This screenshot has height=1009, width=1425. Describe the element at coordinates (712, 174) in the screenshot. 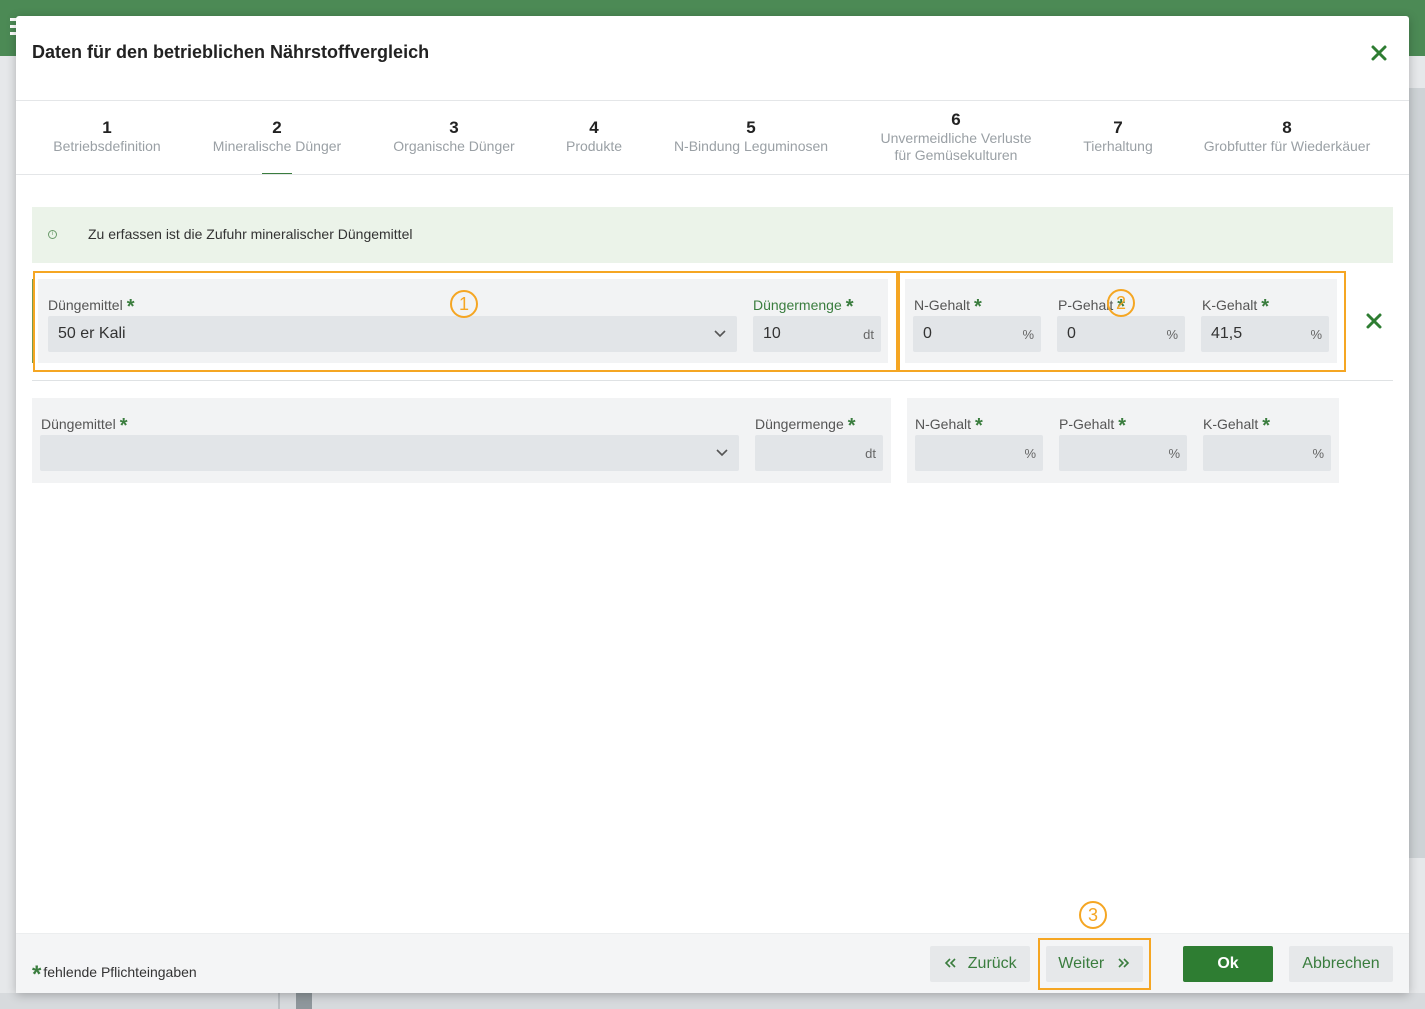

I see `steps-divider` at that location.